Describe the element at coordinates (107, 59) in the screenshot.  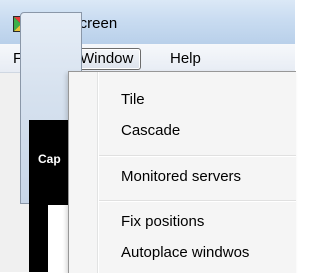
I see `menu-window: Window` at that location.